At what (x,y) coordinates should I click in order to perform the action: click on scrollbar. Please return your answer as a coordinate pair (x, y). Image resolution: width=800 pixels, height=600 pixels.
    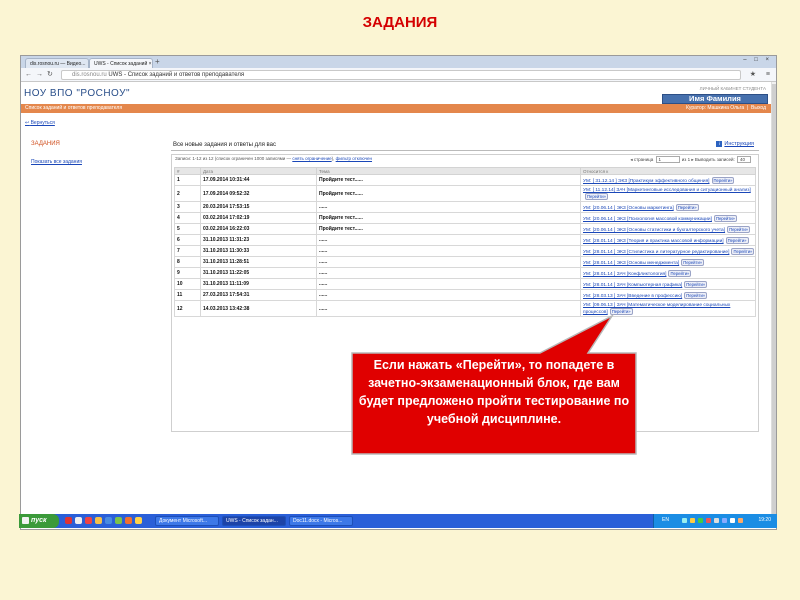
    Looking at the image, I should click on (773, 300).